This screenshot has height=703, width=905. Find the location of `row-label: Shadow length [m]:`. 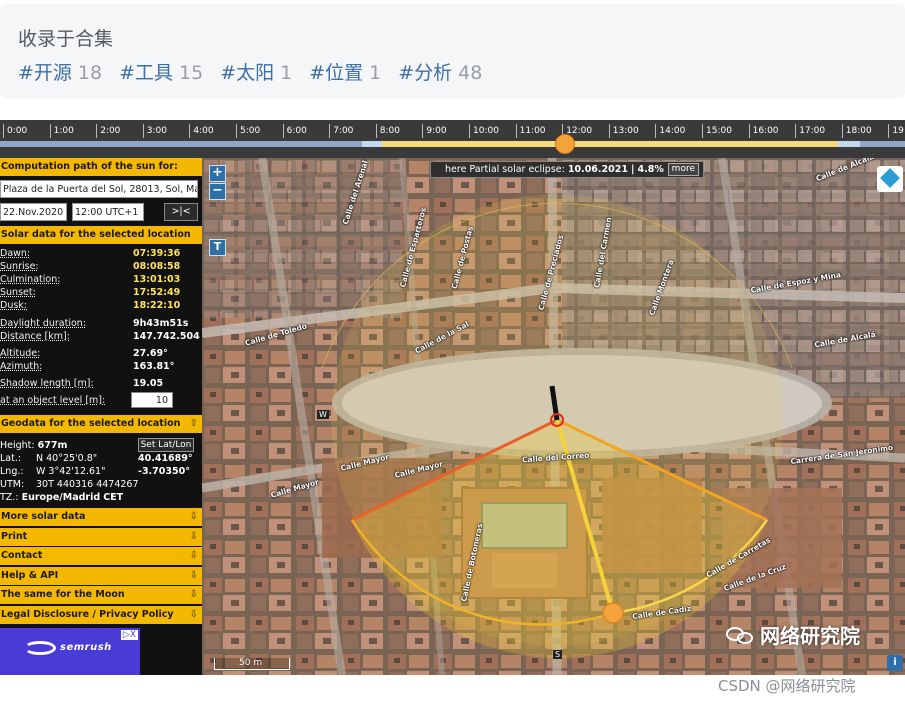

row-label: Shadow length [m]: is located at coordinates (47, 383).